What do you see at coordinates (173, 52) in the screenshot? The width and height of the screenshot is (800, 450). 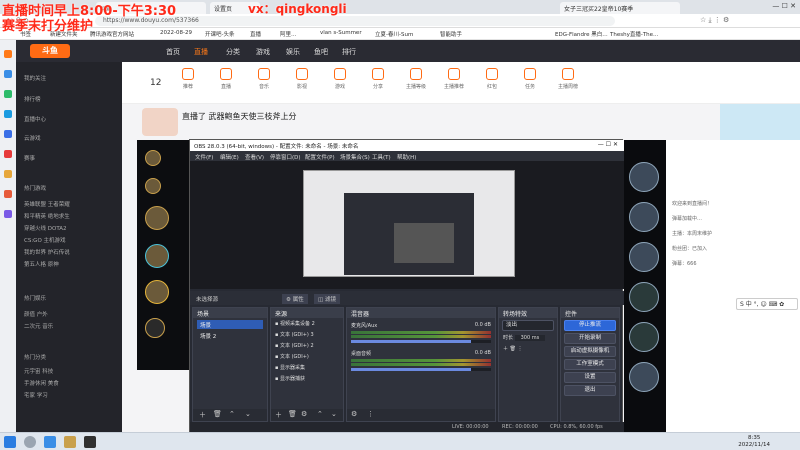 I see `nav-home: 首页` at bounding box center [173, 52].